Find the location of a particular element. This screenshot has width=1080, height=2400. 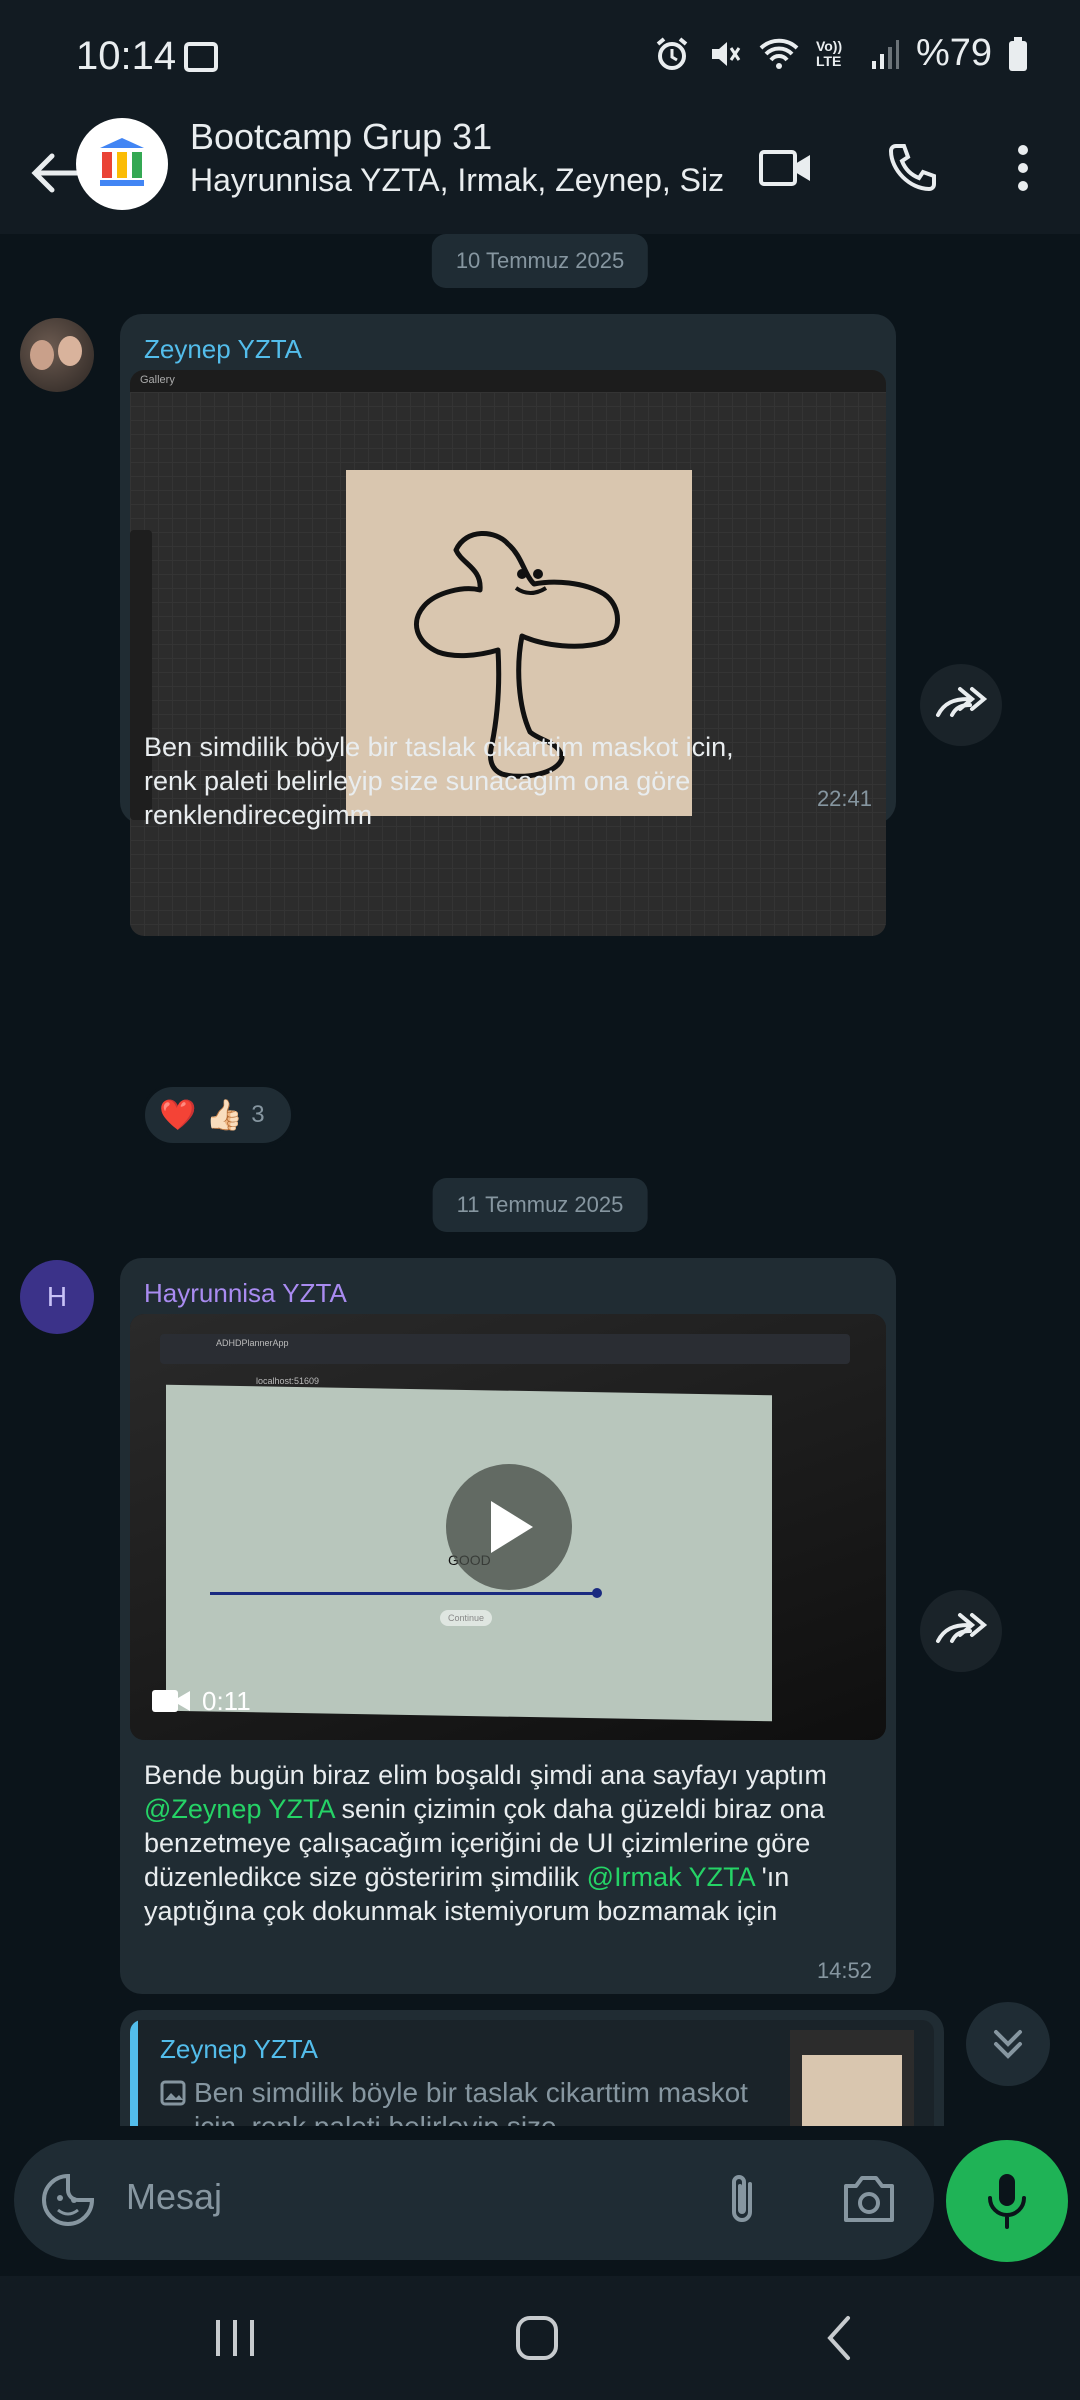

message-time: 14:52 is located at coordinates (844, 1970).